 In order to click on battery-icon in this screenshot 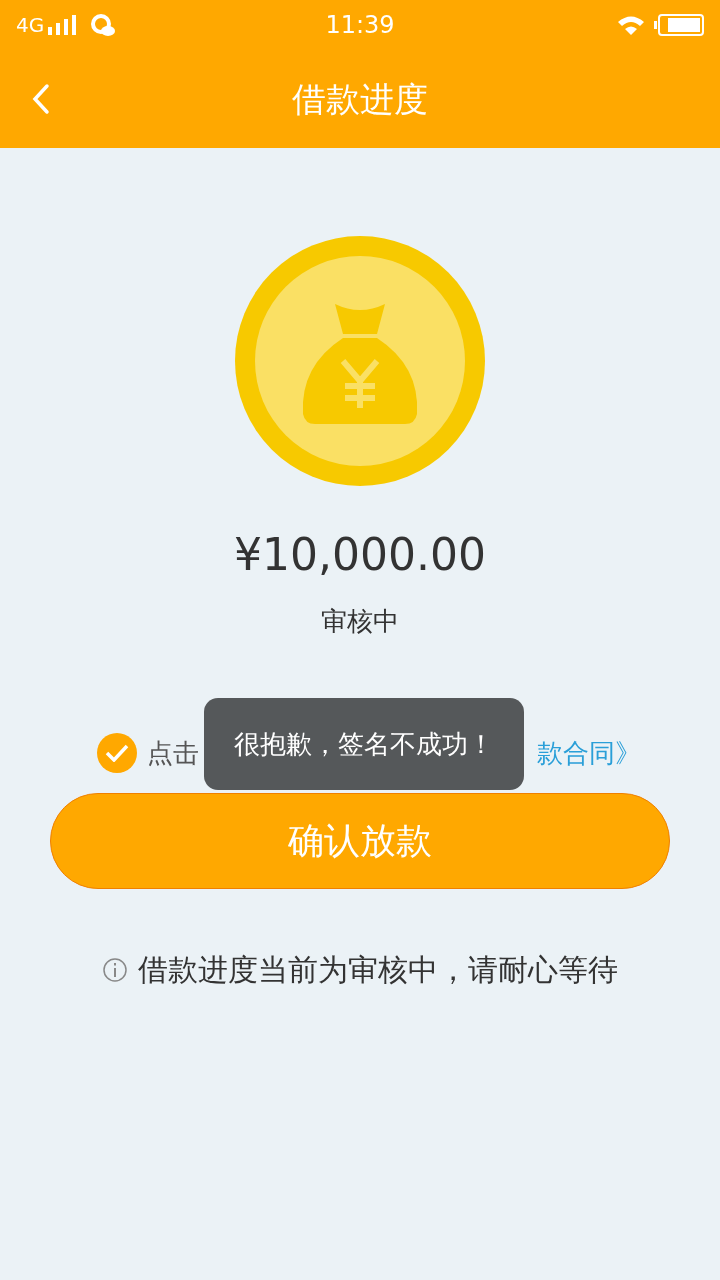, I will do `click(679, 25)`.